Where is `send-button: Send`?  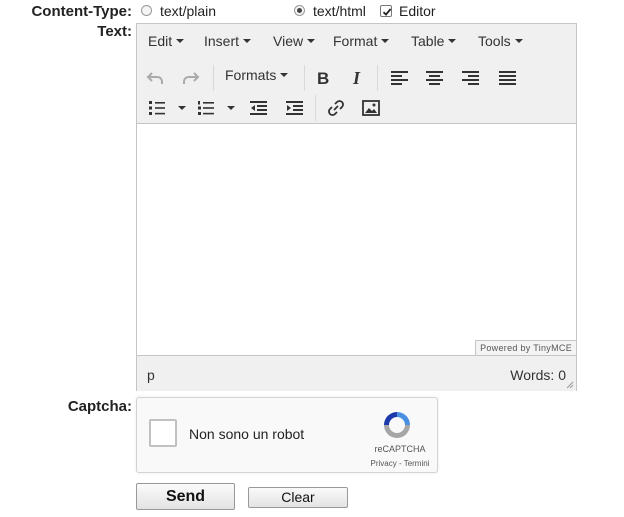 send-button: Send is located at coordinates (185, 496).